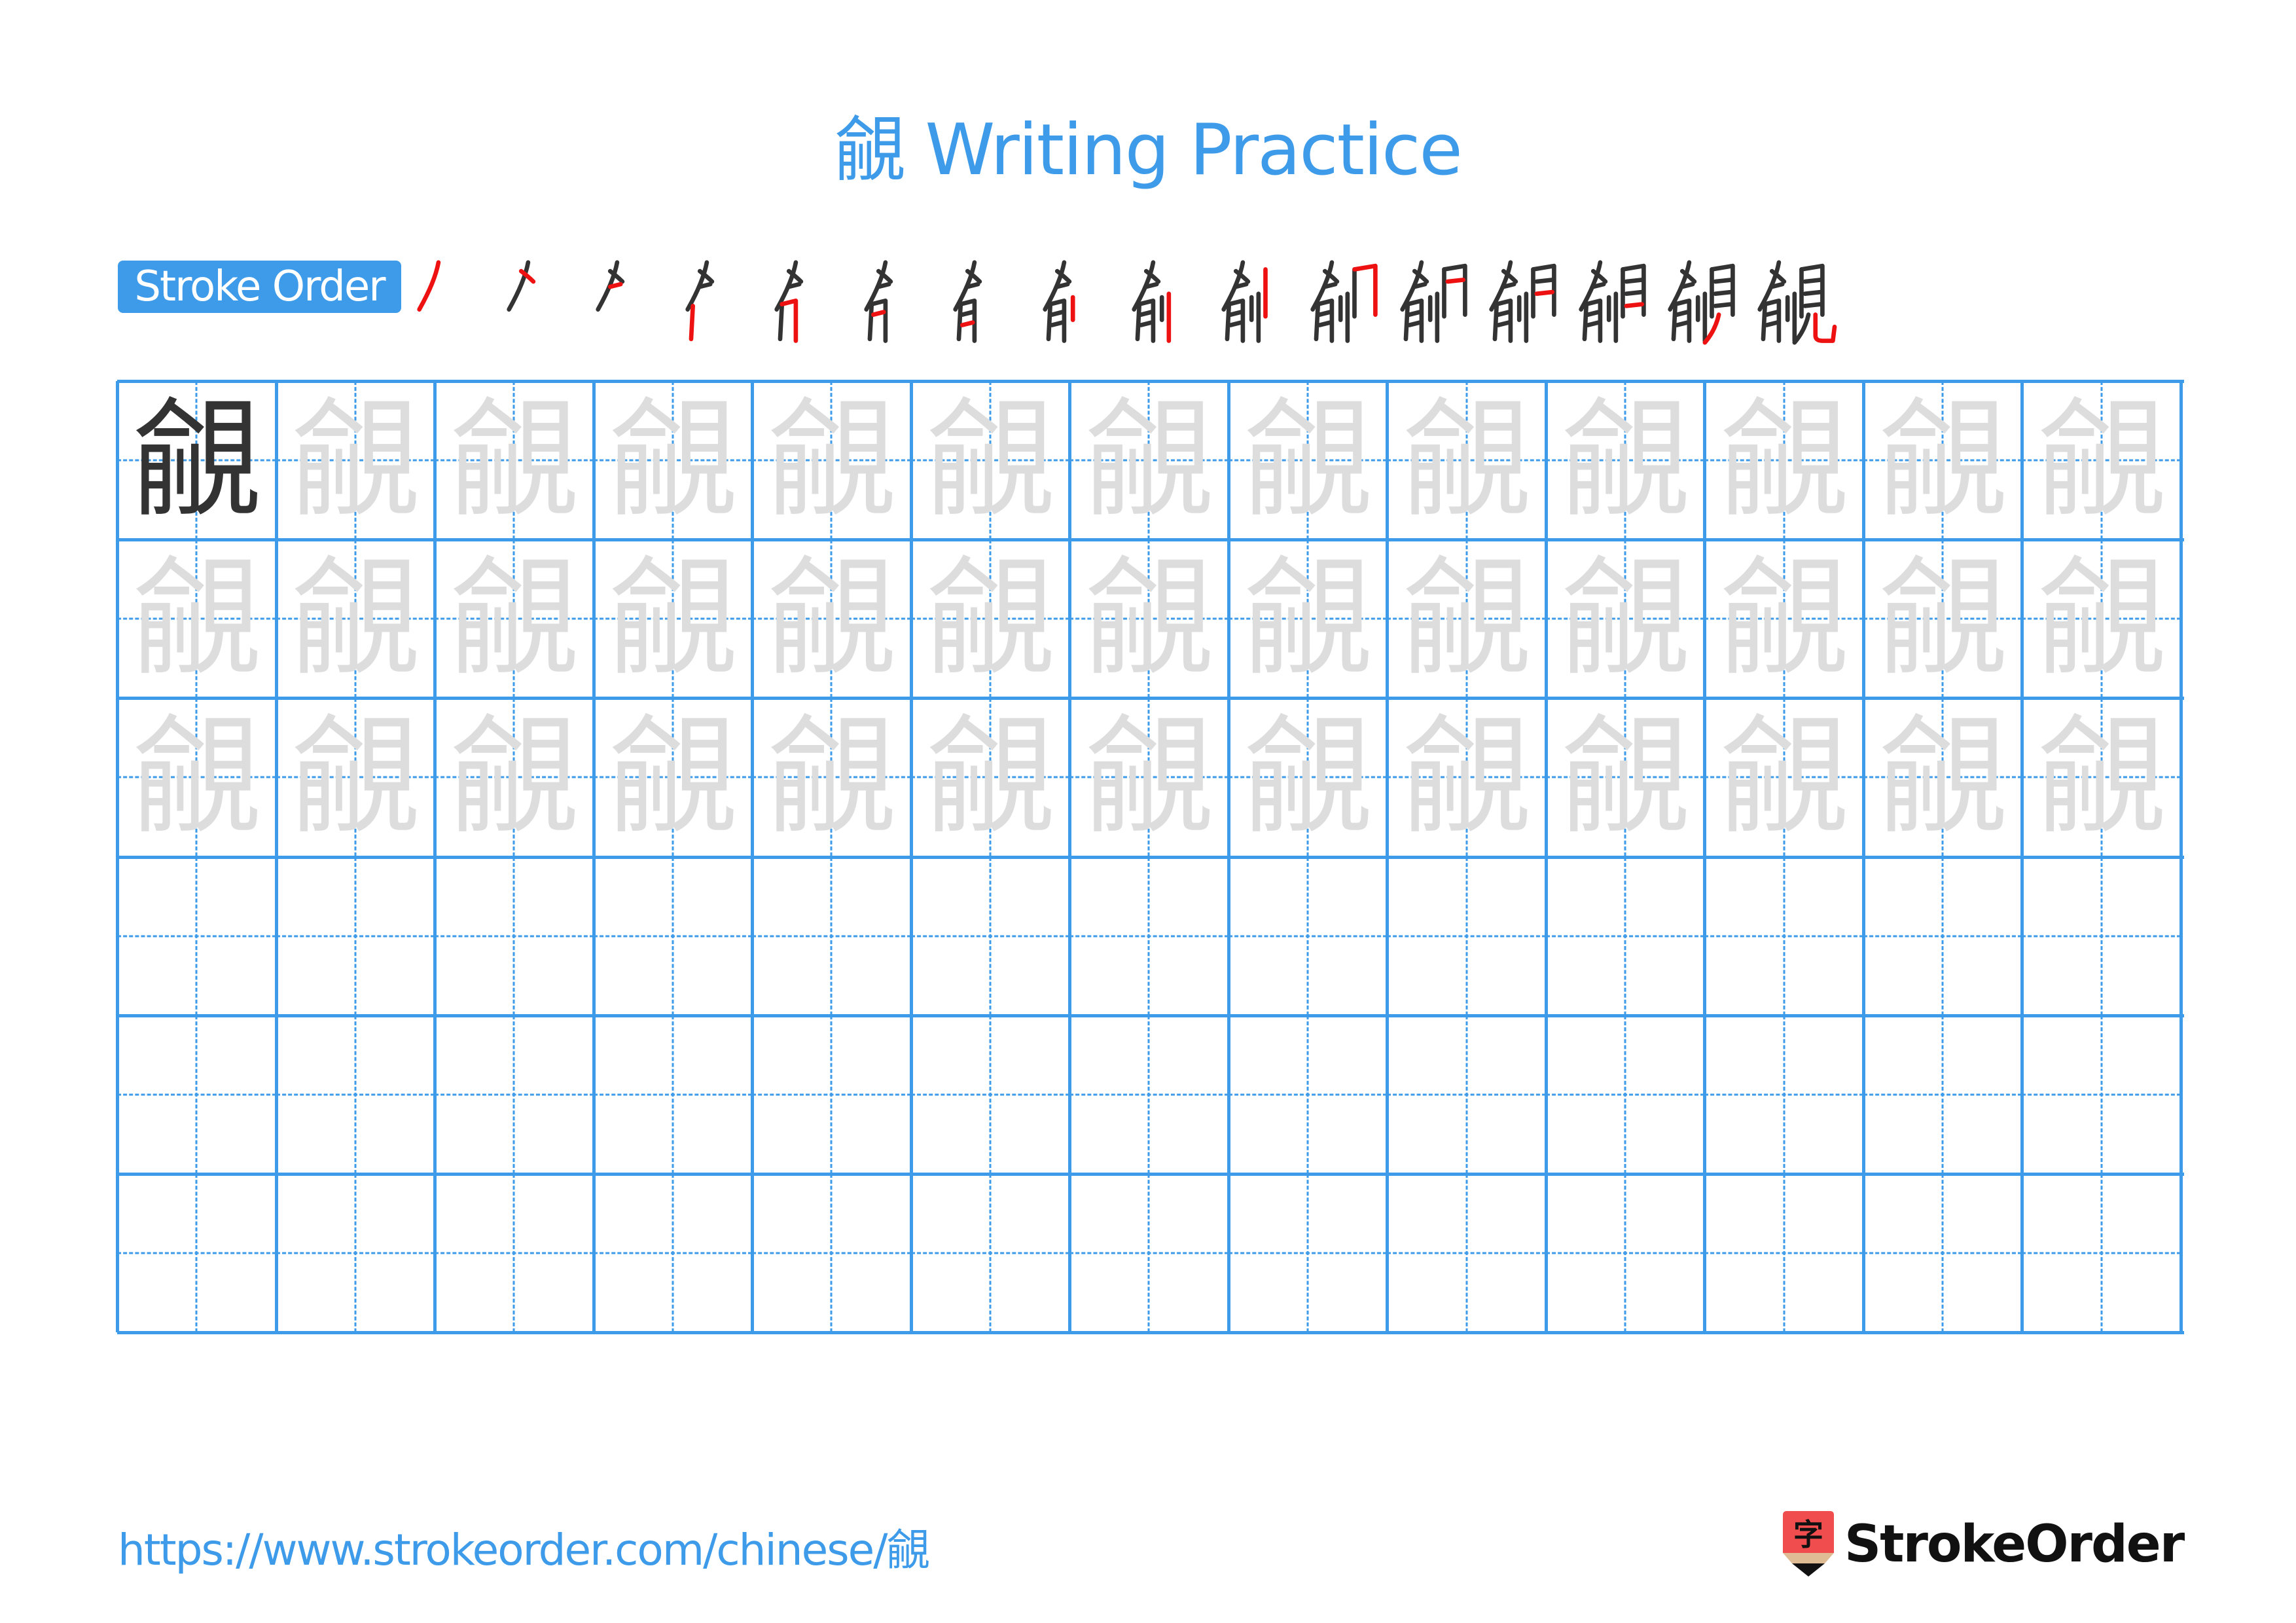 This screenshot has width=2296, height=1623. Describe the element at coordinates (523, 1550) in the screenshot. I see `footer-url-link: https://www.strokeorder.com/chinese/覦` at that location.